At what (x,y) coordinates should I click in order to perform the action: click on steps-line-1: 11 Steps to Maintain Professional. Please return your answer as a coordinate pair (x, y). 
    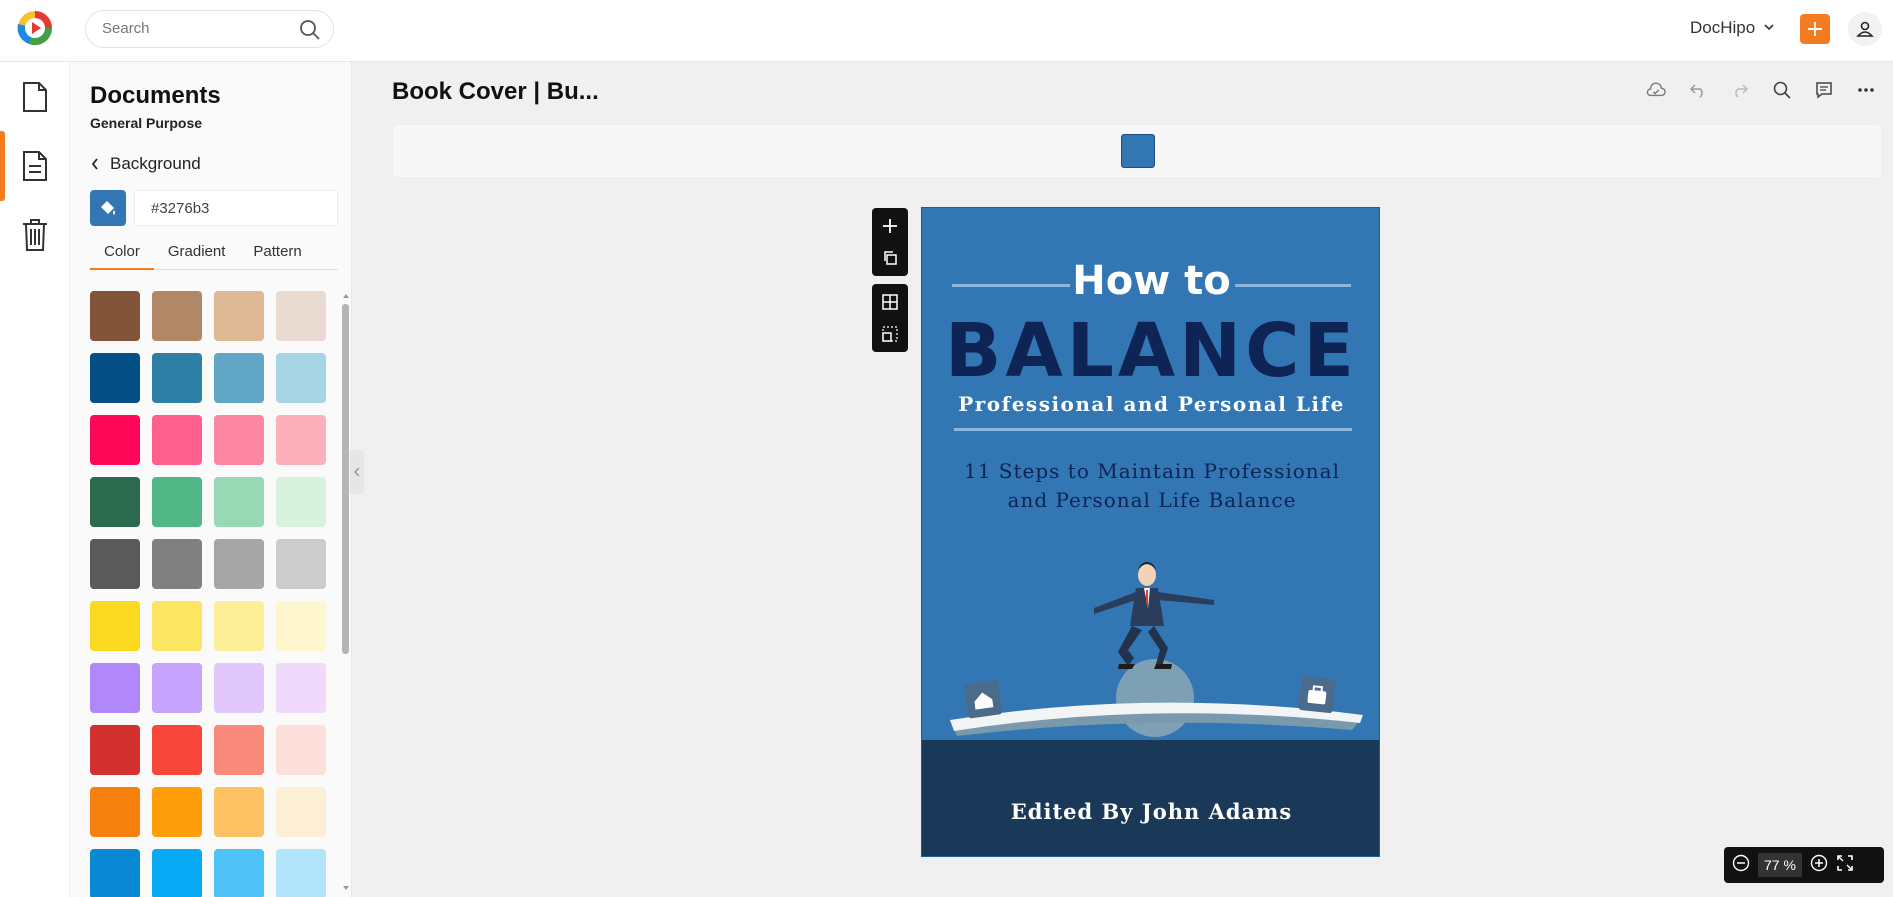
    Looking at the image, I should click on (1152, 471).